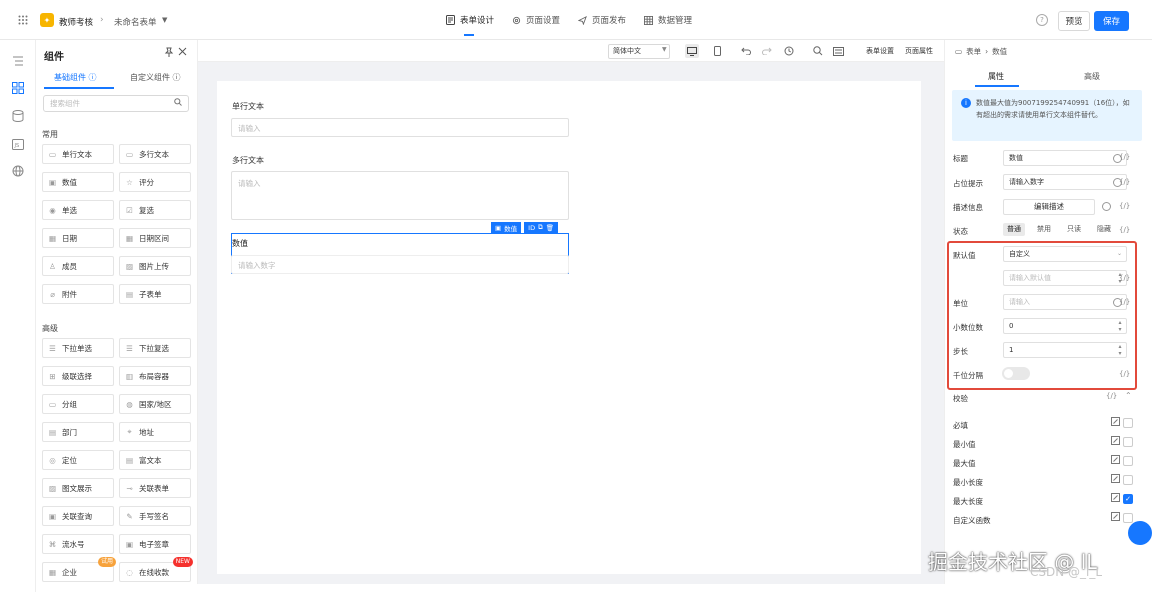 The image size is (1152, 592). I want to click on form-settings-link: 表单设置, so click(880, 51).